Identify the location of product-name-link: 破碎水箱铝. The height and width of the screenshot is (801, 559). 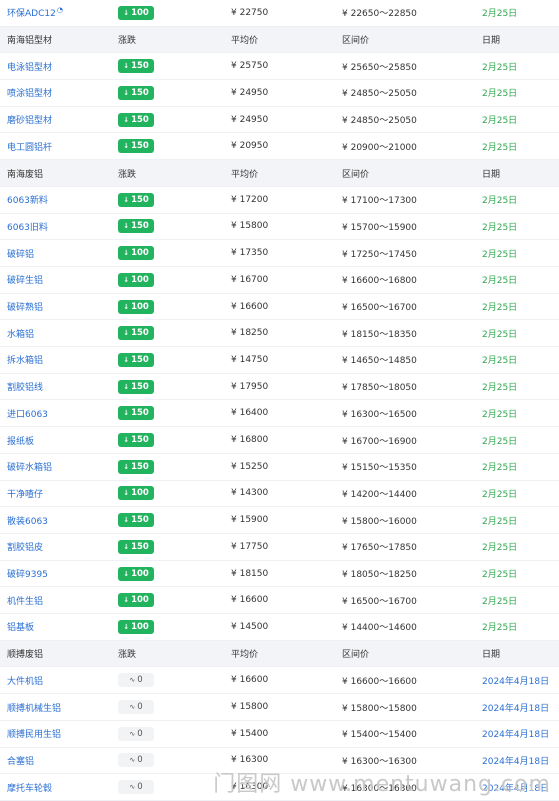
(29, 466).